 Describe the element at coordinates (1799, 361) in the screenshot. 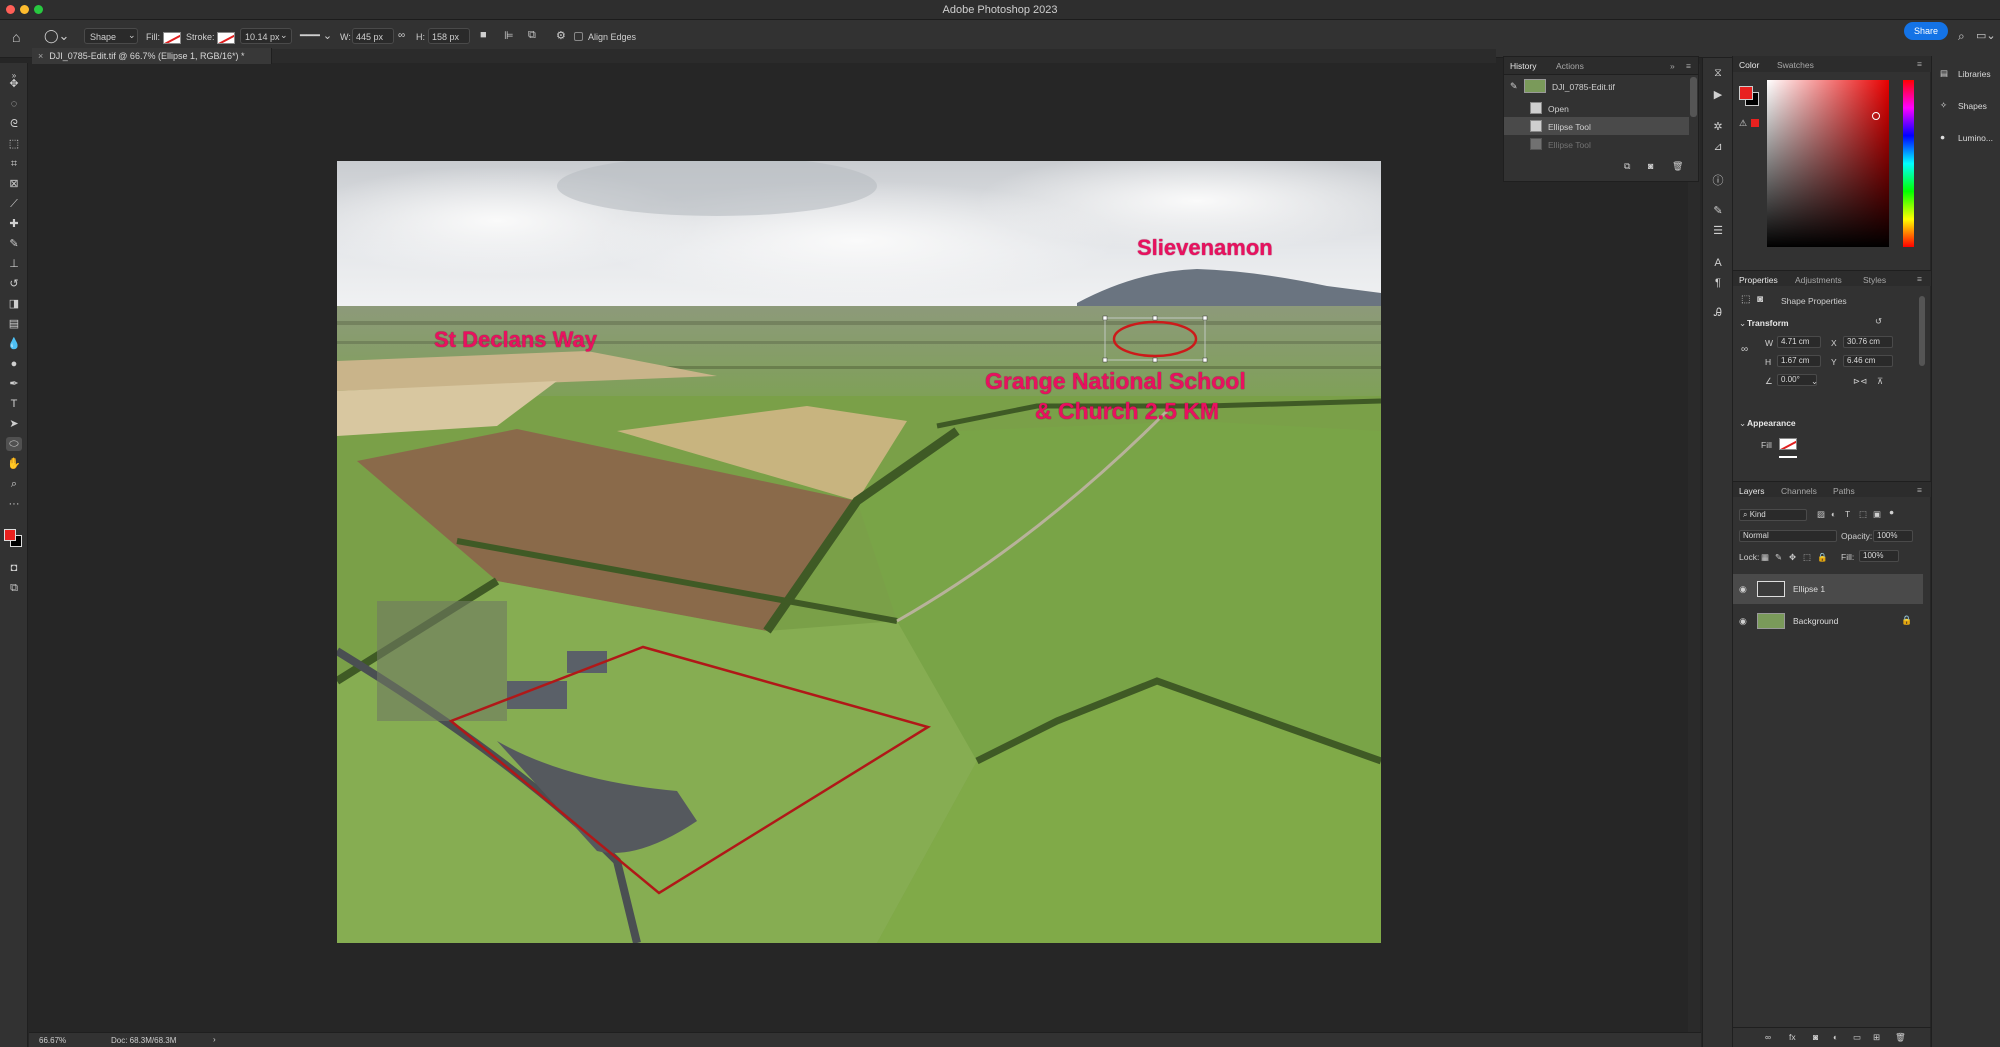

I see `prop-h-field: 1.67 cm` at that location.